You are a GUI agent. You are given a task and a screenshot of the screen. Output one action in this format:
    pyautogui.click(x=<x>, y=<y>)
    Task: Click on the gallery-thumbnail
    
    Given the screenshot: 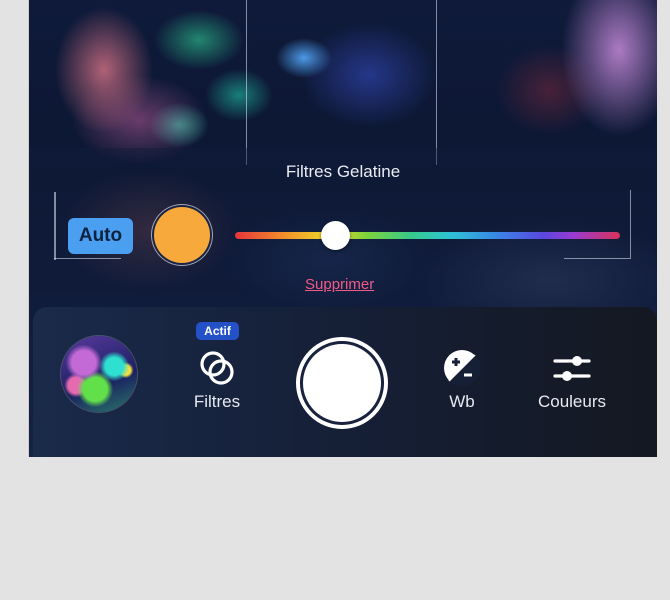 What is the action you would take?
    pyautogui.click(x=99, y=374)
    